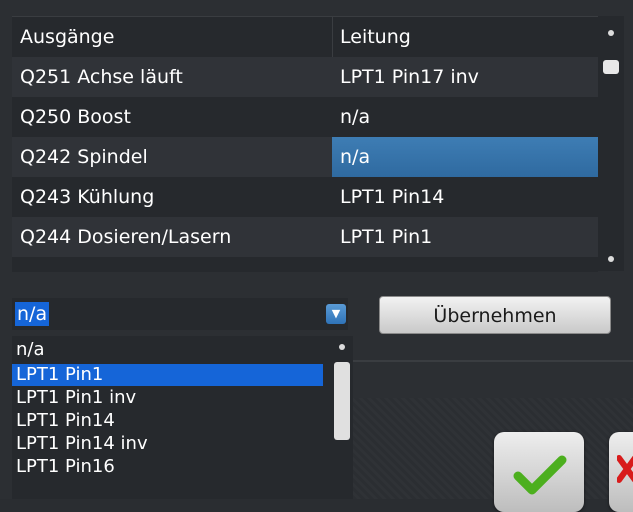 The image size is (633, 512). What do you see at coordinates (167, 375) in the screenshot?
I see `dropdown-option-highlighted: LPT1 Pin1` at bounding box center [167, 375].